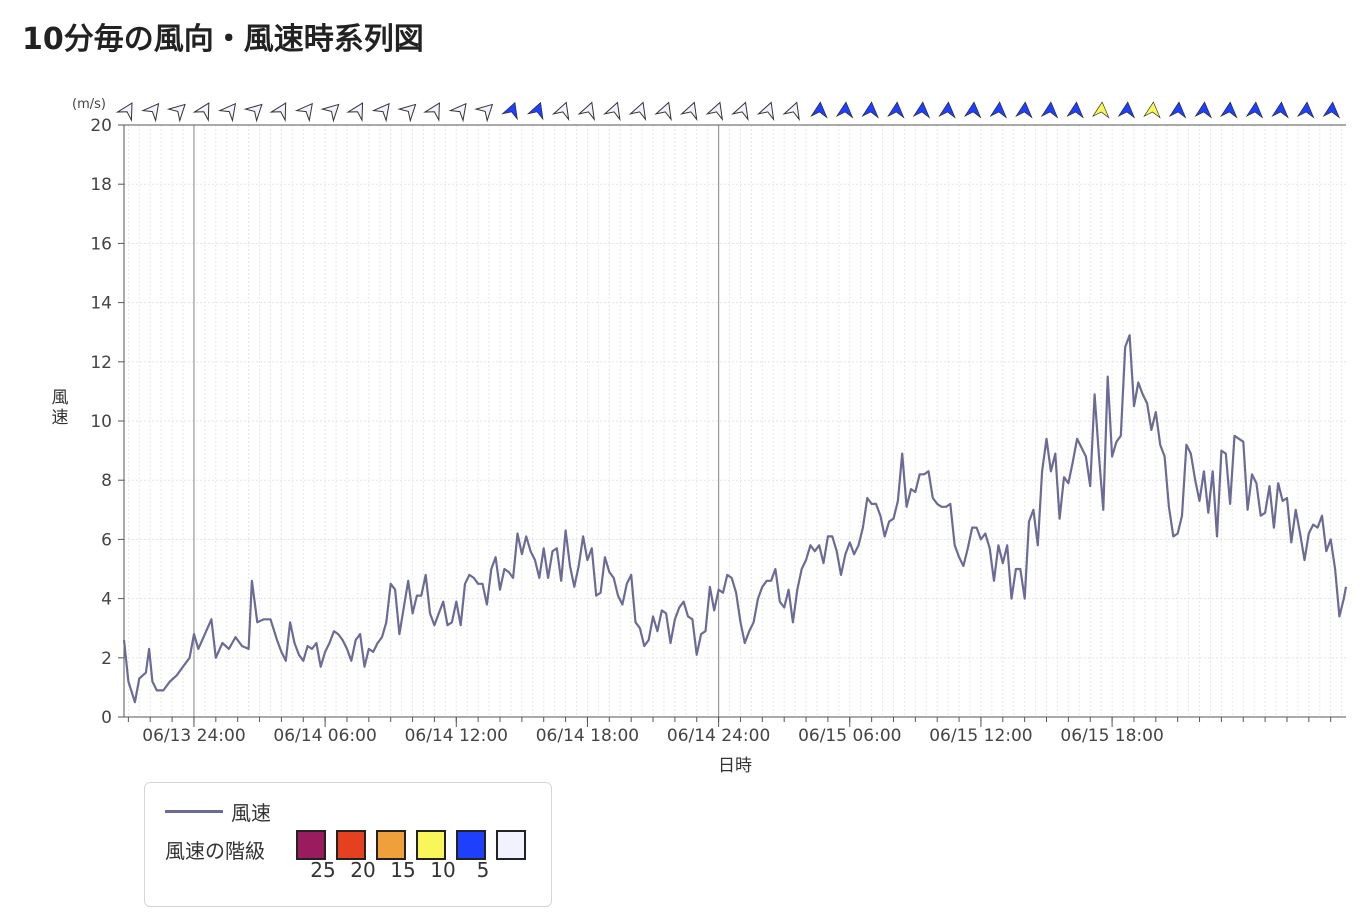 This screenshot has height=923, width=1365. Describe the element at coordinates (106, 600) in the screenshot. I see `y-tick-label: 4` at that location.